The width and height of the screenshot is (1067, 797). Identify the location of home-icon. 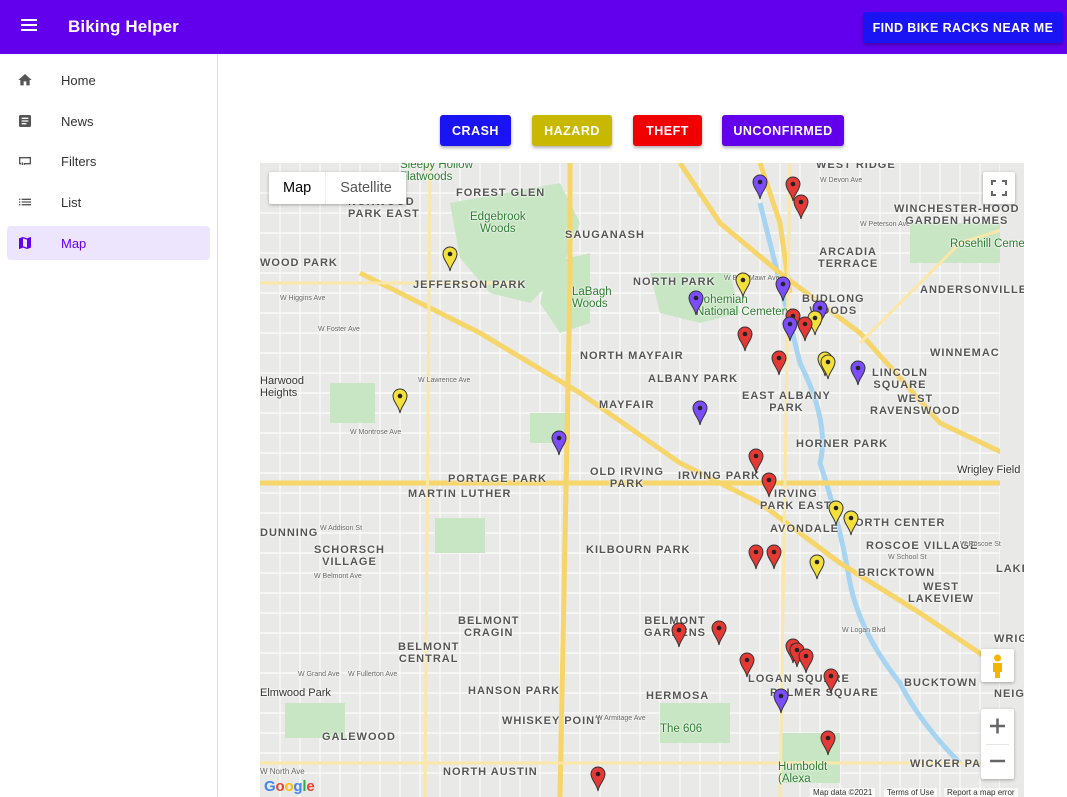
(25, 80).